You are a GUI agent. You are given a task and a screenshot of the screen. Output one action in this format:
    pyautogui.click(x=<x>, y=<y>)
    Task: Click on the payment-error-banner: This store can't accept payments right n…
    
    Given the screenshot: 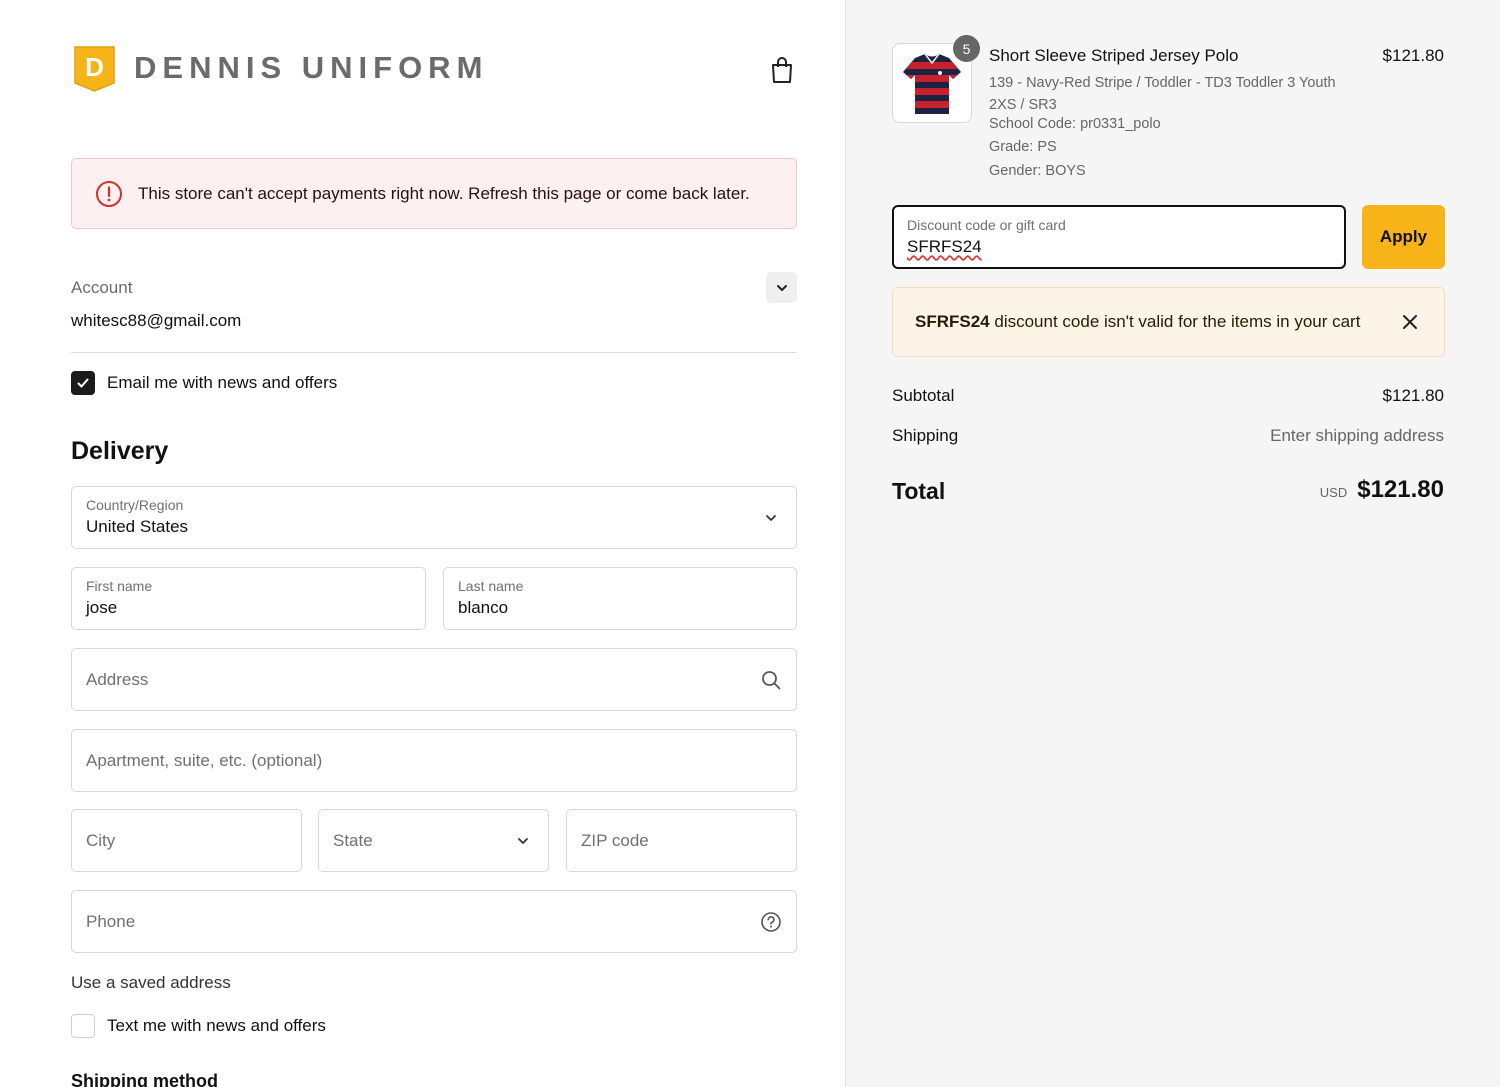 What is the action you would take?
    pyautogui.click(x=434, y=193)
    